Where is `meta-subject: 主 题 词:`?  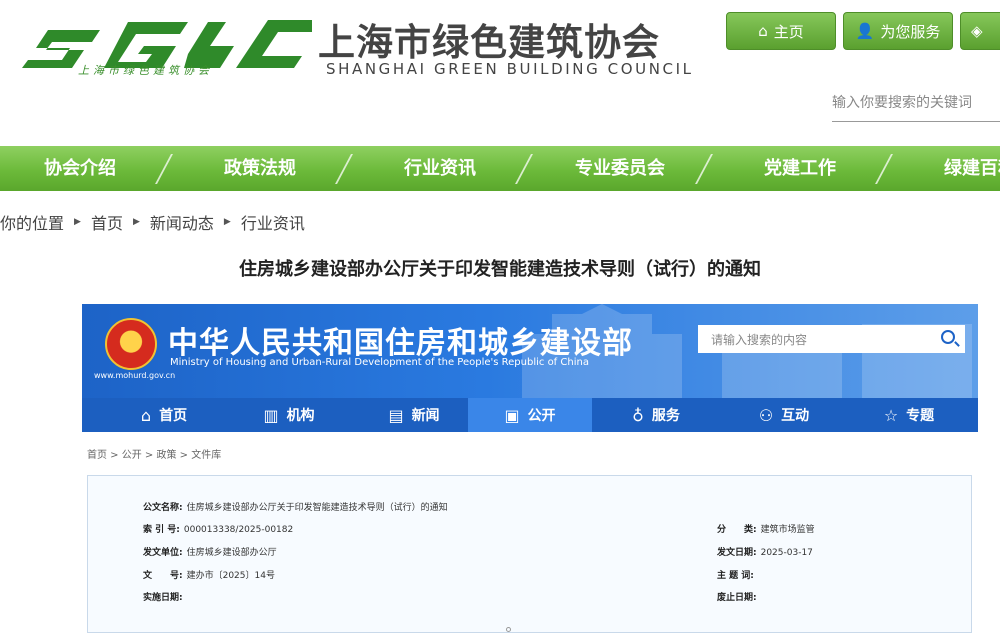
meta-subject: 主 题 词: is located at coordinates (737, 574).